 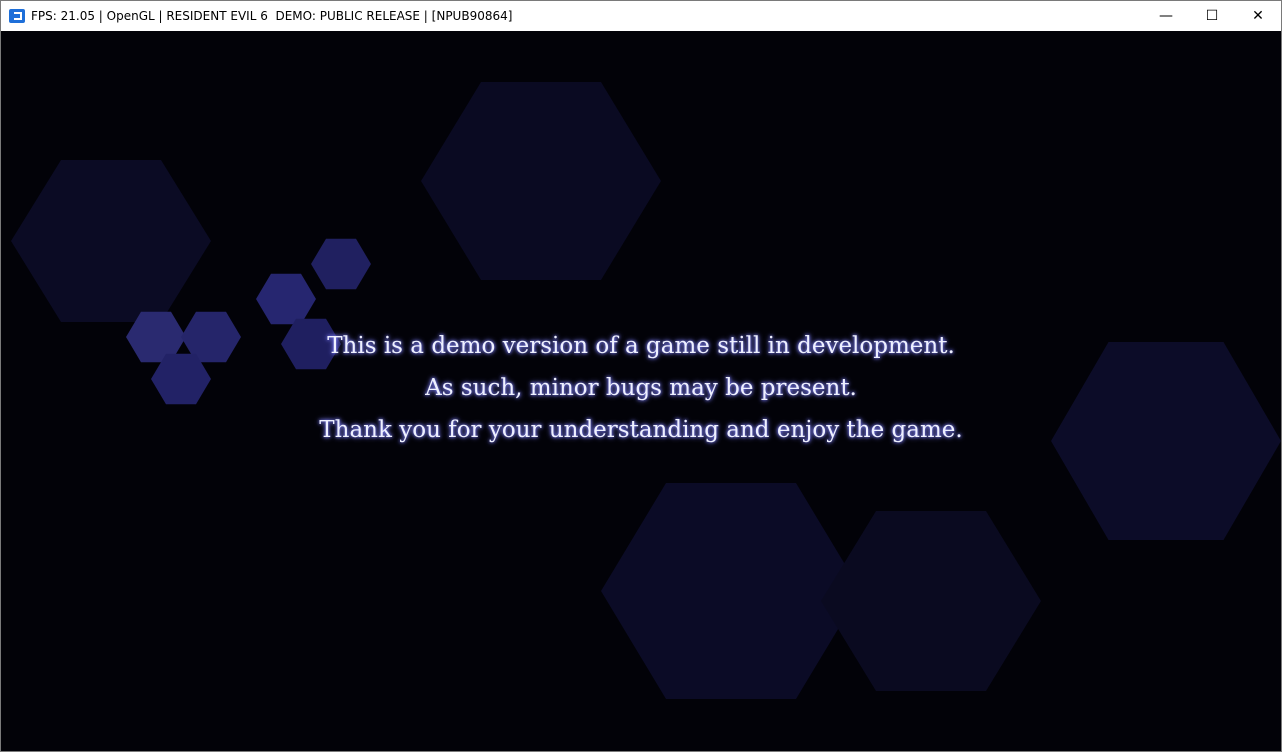 What do you see at coordinates (641, 388) in the screenshot?
I see `notice-line-2: As such, minor bugs may be present.` at bounding box center [641, 388].